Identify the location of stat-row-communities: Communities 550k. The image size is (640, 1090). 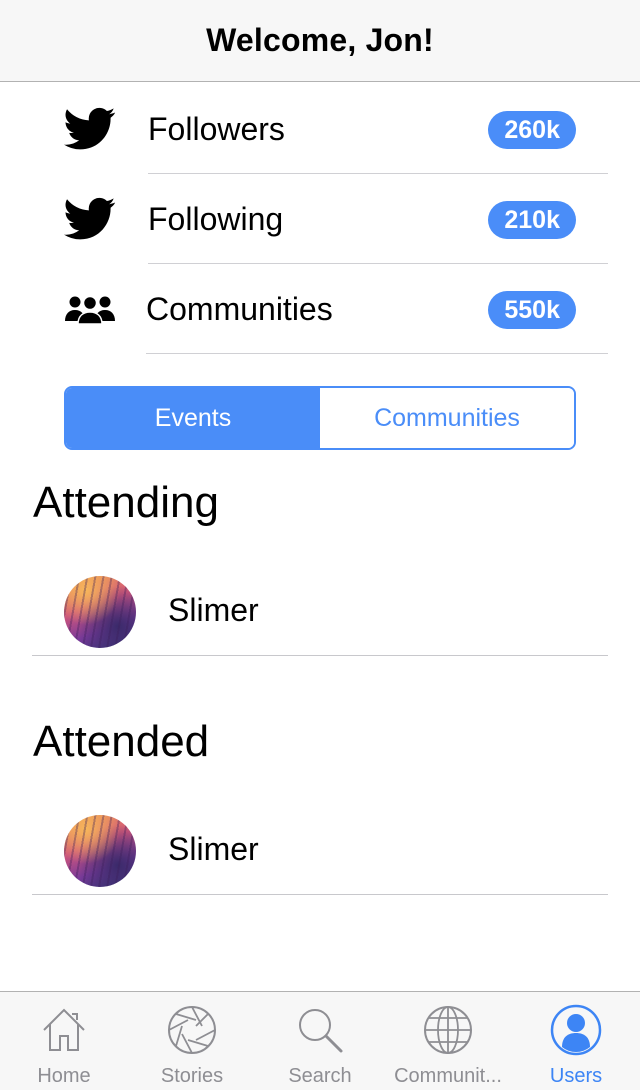
(320, 309).